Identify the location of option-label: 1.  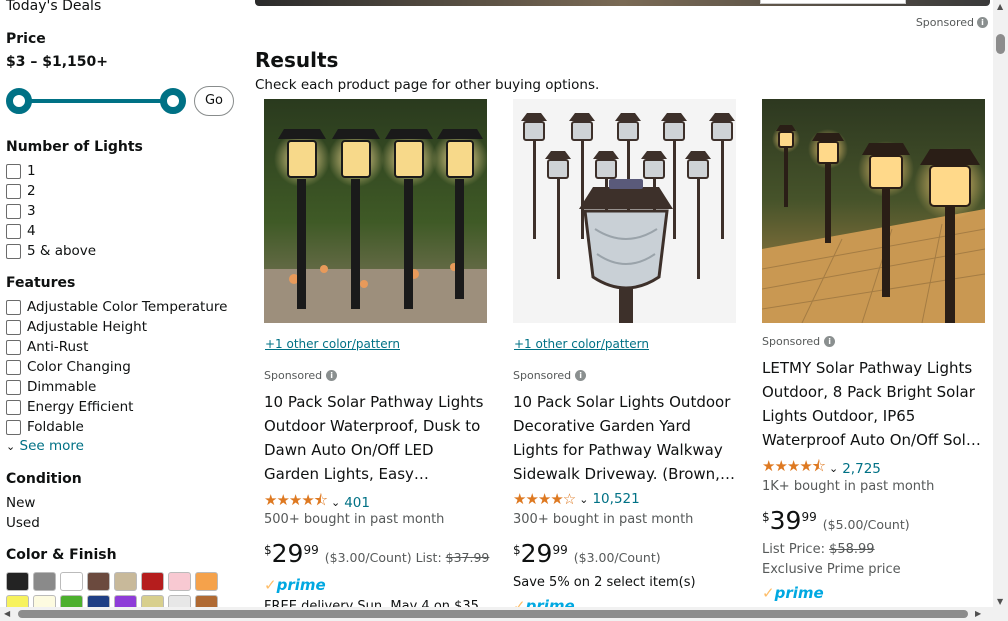
(31, 171).